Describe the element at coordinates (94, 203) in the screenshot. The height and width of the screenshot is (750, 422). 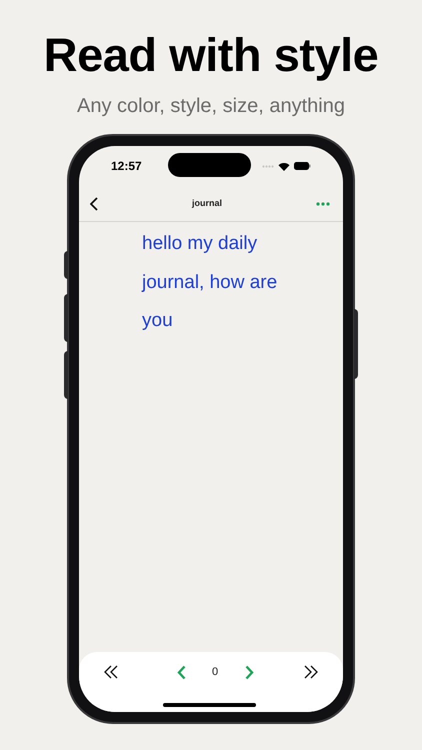
I see `back-icon` at that location.